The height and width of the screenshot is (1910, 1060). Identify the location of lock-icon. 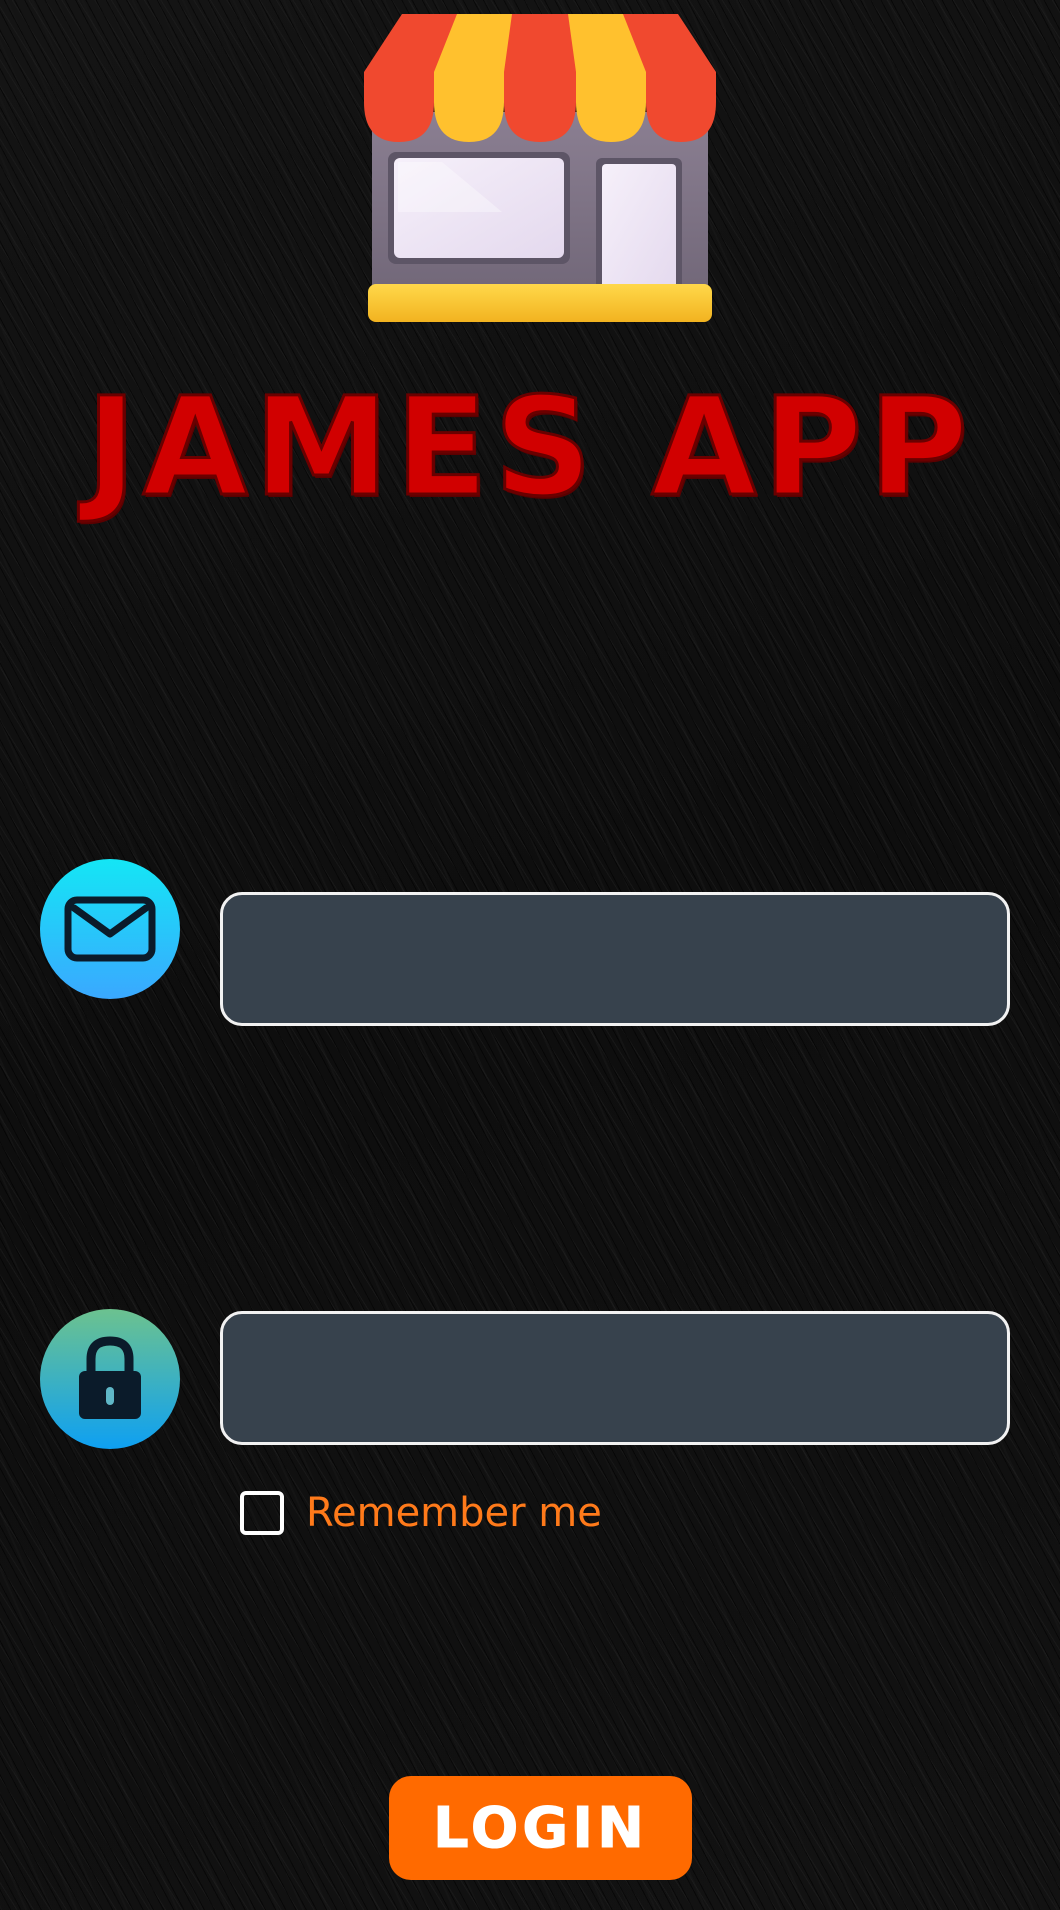
(110, 1379).